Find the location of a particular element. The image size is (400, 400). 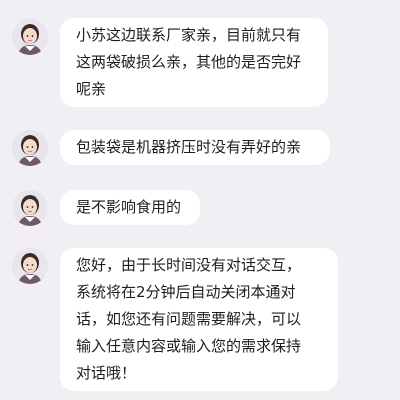

message-line: 这两袋破损么亲，其他的是否完好 is located at coordinates (189, 62).